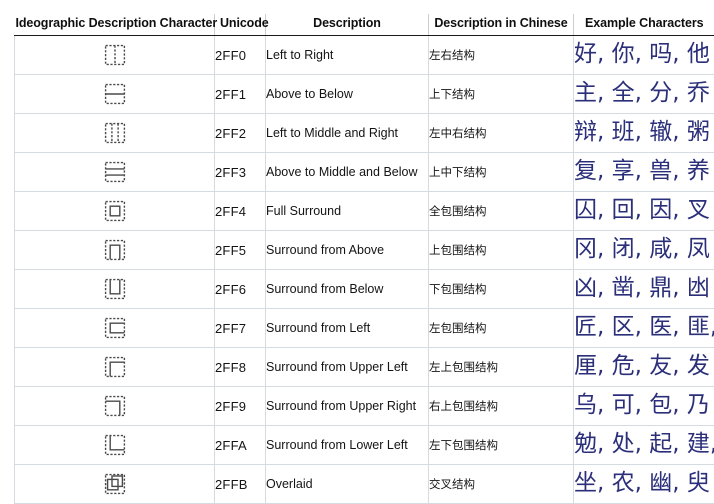 This screenshot has width=714, height=504. What do you see at coordinates (240, 133) in the screenshot?
I see `cell-unicode: 2FF2` at bounding box center [240, 133].